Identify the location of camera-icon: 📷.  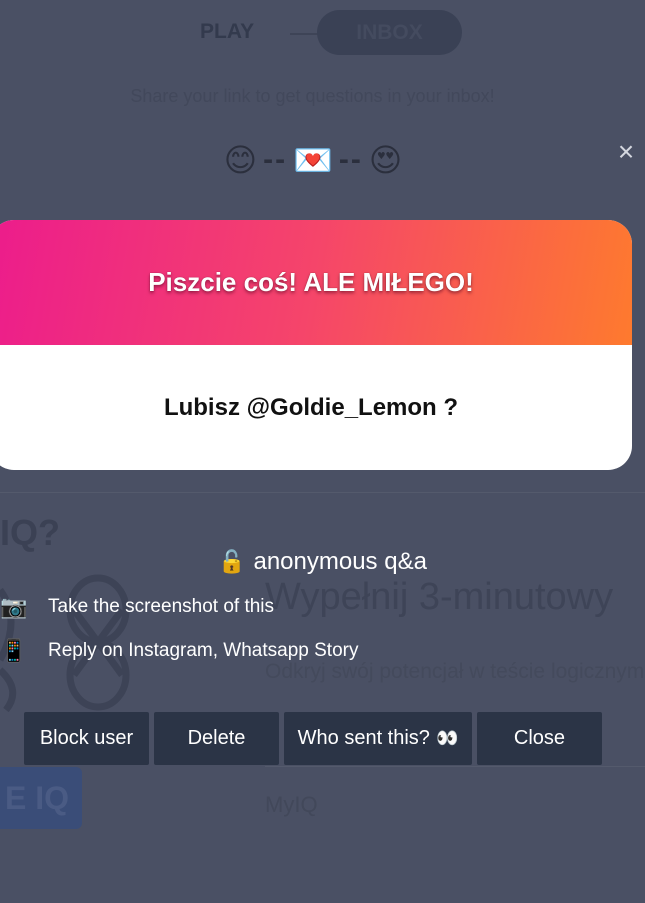
(14, 606).